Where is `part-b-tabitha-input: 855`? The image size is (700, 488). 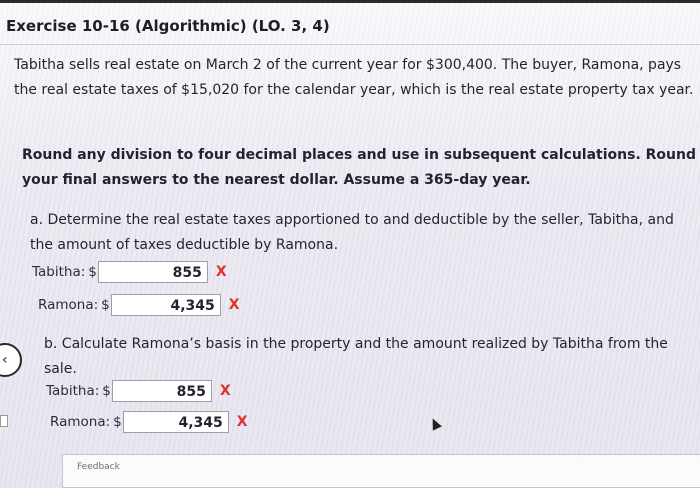
part-b-tabitha-input: 855 is located at coordinates (161, 391).